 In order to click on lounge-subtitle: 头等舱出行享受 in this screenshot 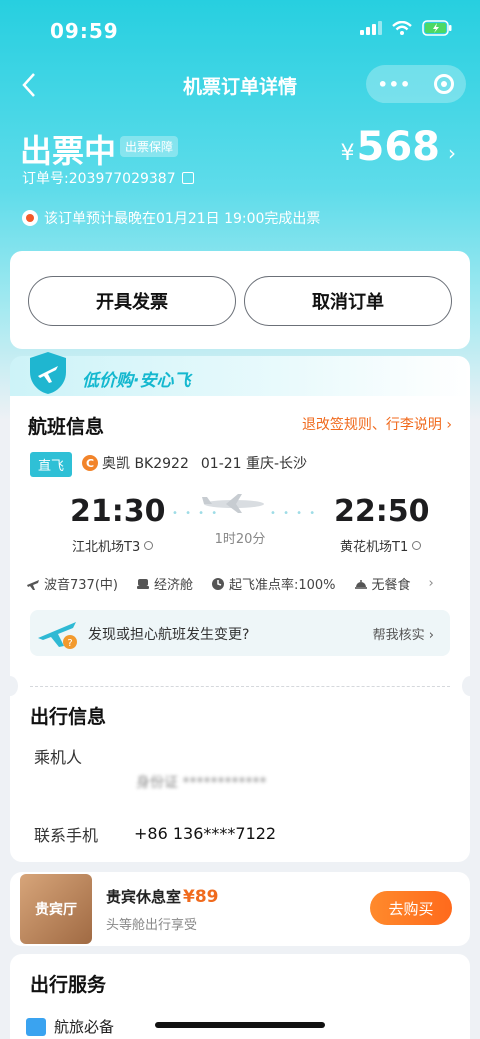, I will do `click(152, 925)`.